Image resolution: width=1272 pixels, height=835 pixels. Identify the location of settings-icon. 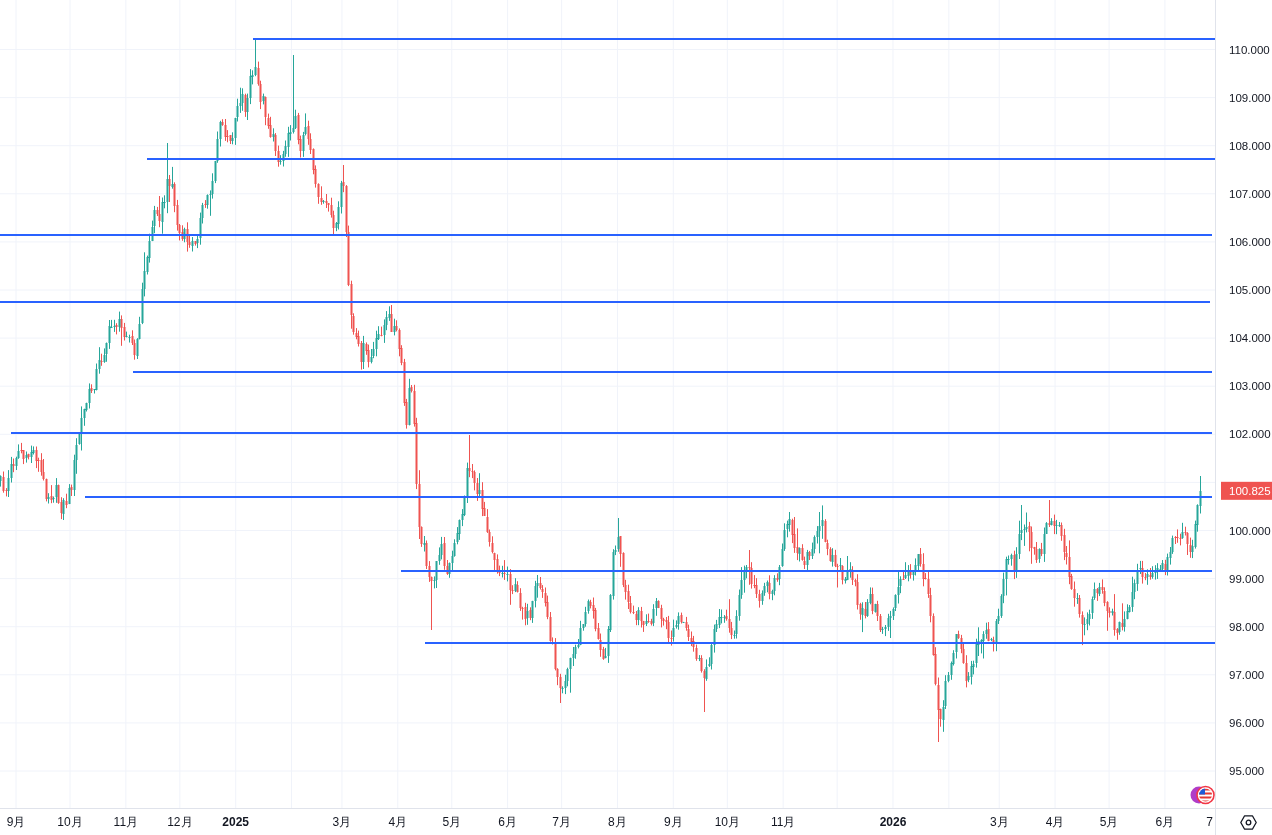
(1248, 822).